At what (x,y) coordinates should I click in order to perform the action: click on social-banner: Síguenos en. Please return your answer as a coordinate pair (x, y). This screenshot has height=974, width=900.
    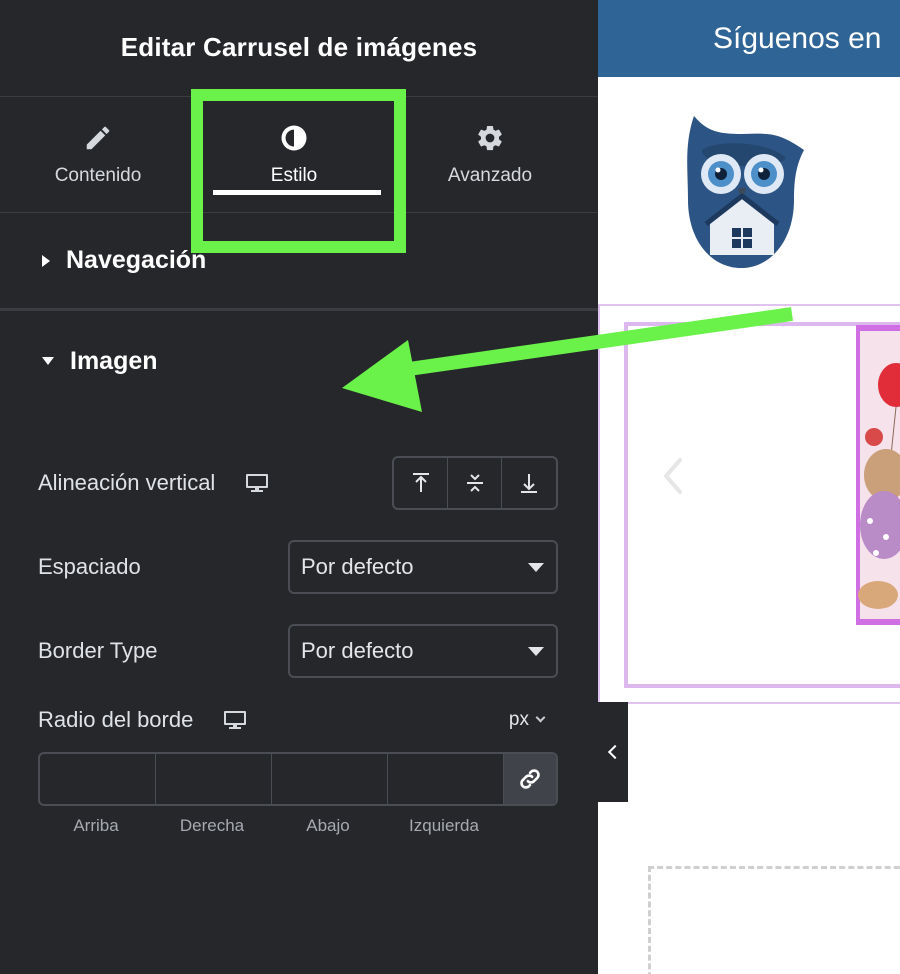
    Looking at the image, I should click on (749, 38).